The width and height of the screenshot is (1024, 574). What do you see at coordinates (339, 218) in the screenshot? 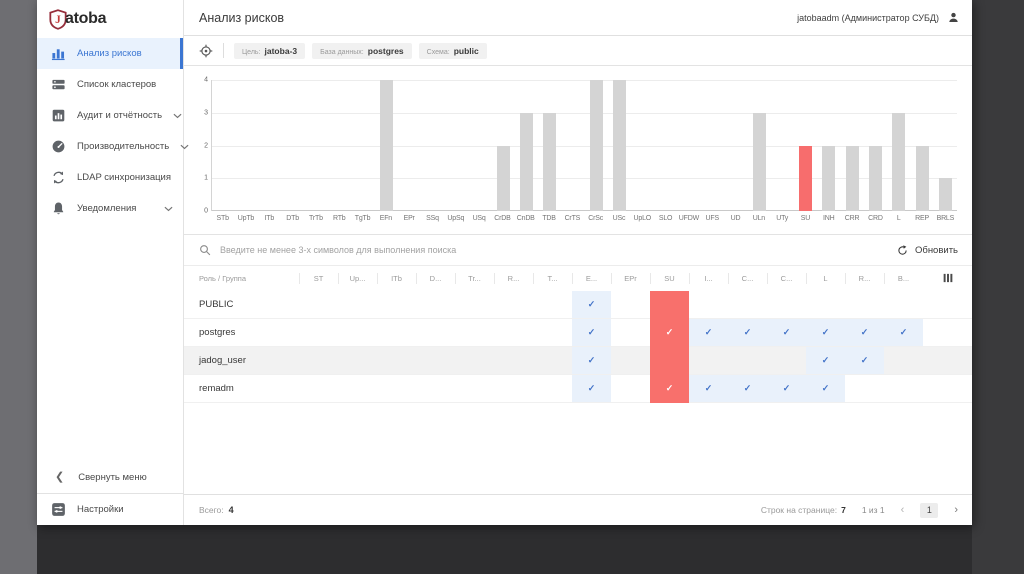
I see `x-axis-label: RTb` at bounding box center [339, 218].